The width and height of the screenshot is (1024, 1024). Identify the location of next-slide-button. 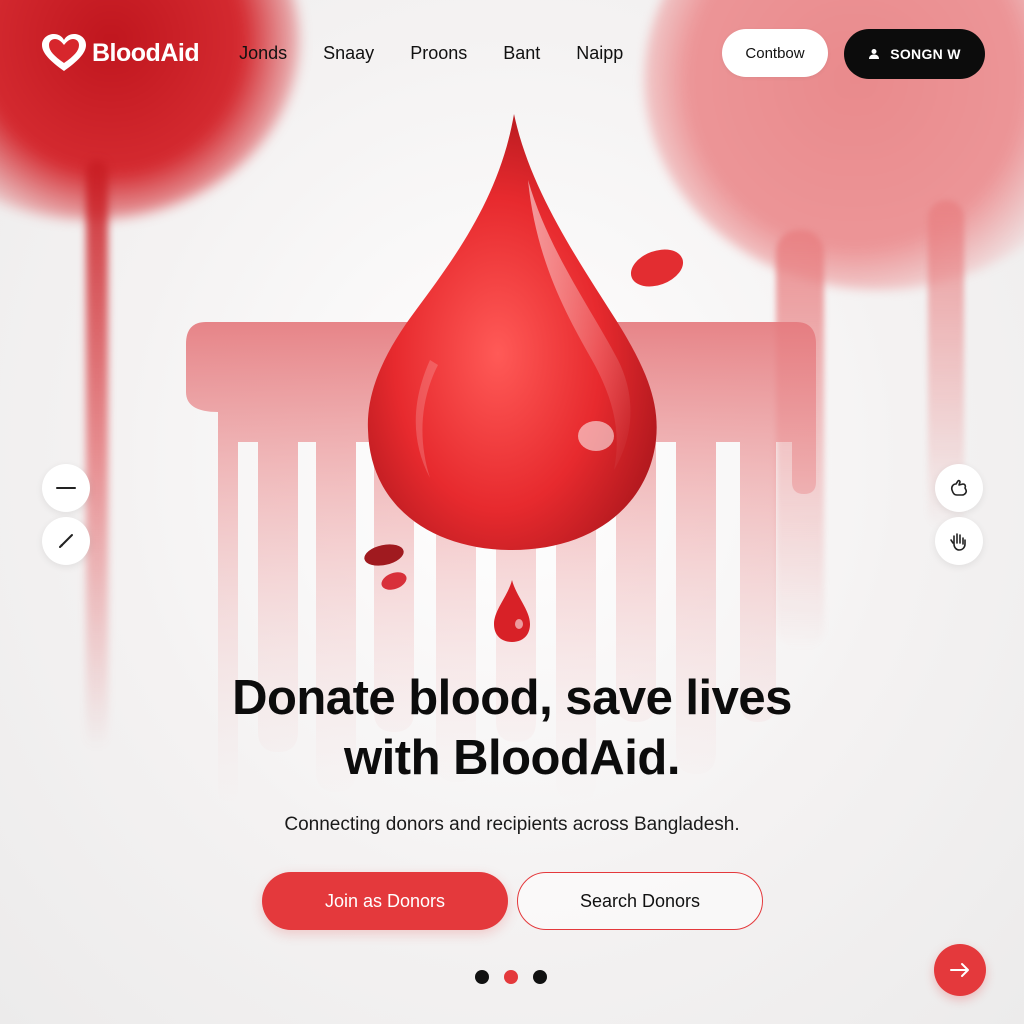
(960, 970).